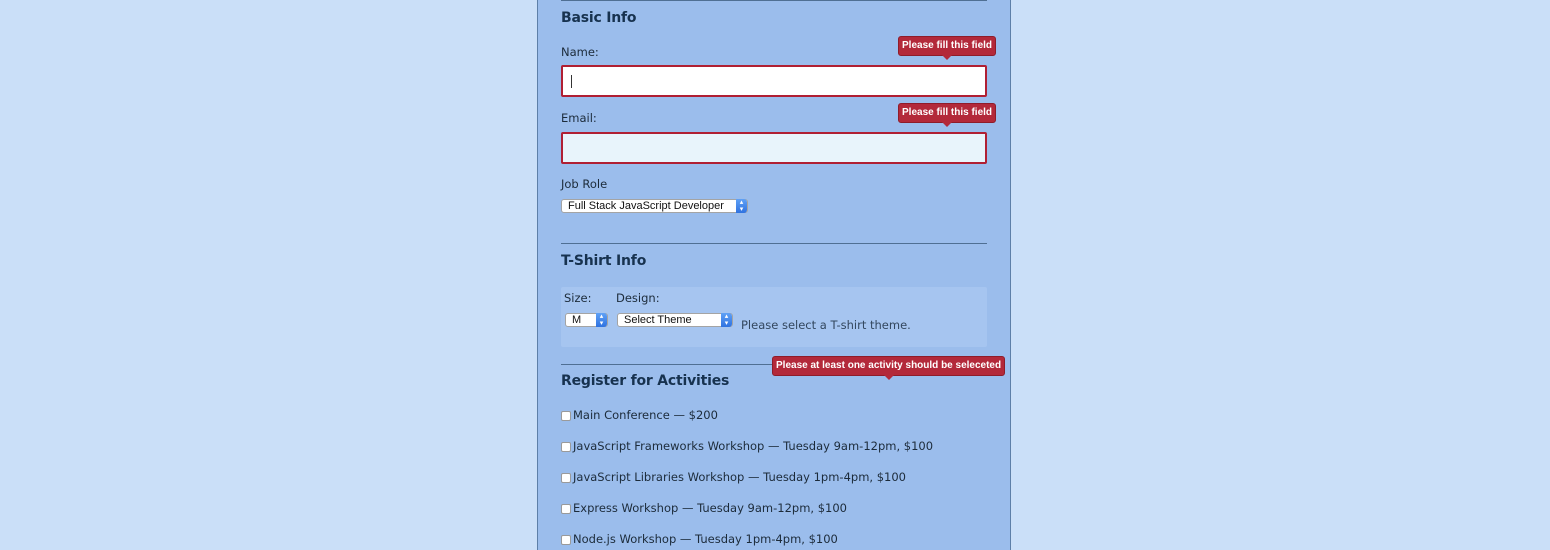 This screenshot has height=550, width=1550. I want to click on email-error-tooltip: Please fill this field, so click(947, 113).